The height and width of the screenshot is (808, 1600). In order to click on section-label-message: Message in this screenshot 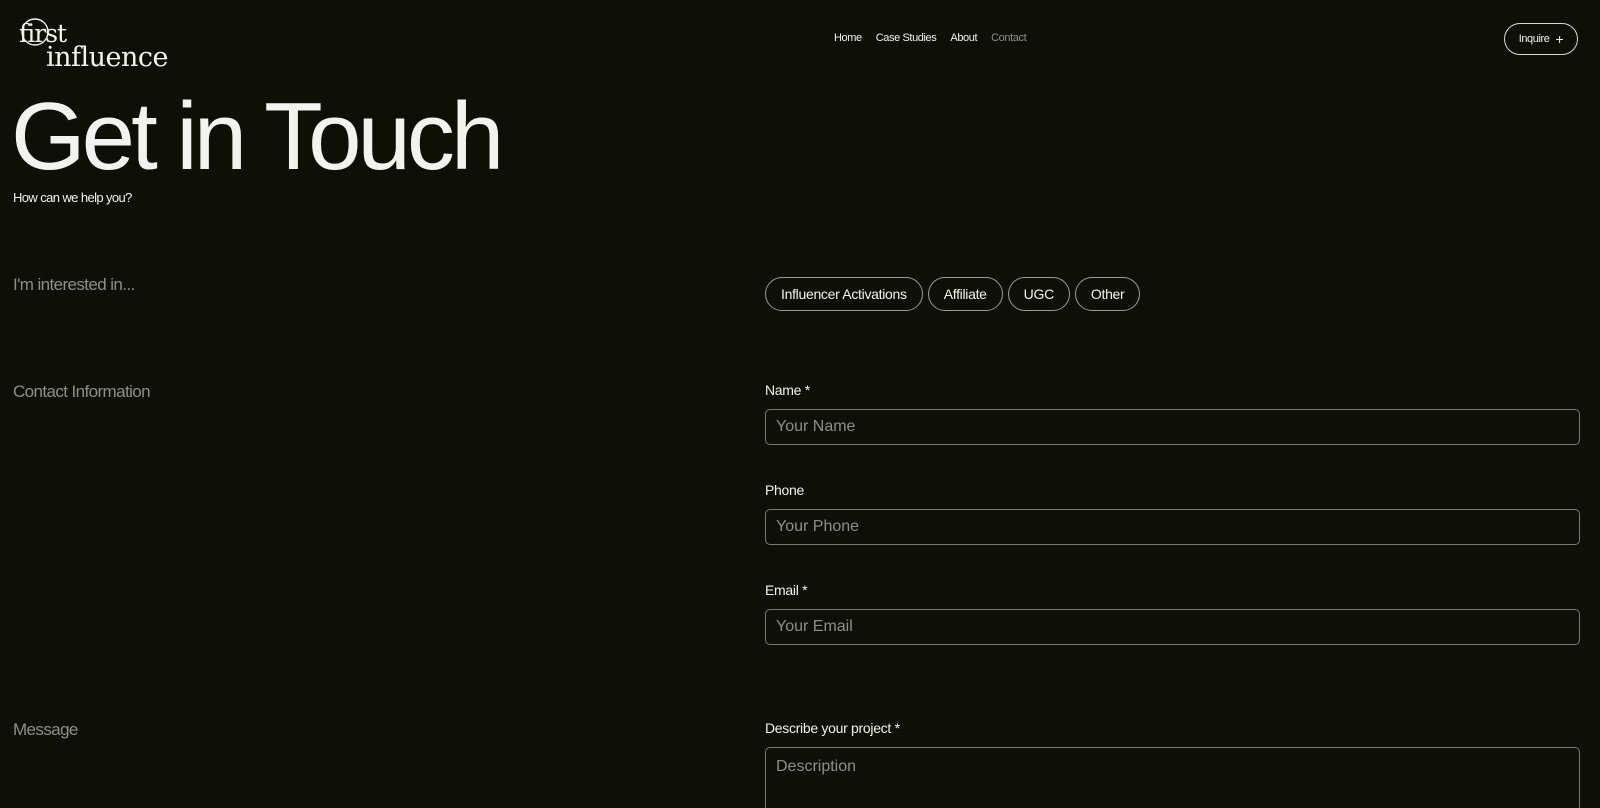, I will do `click(45, 729)`.